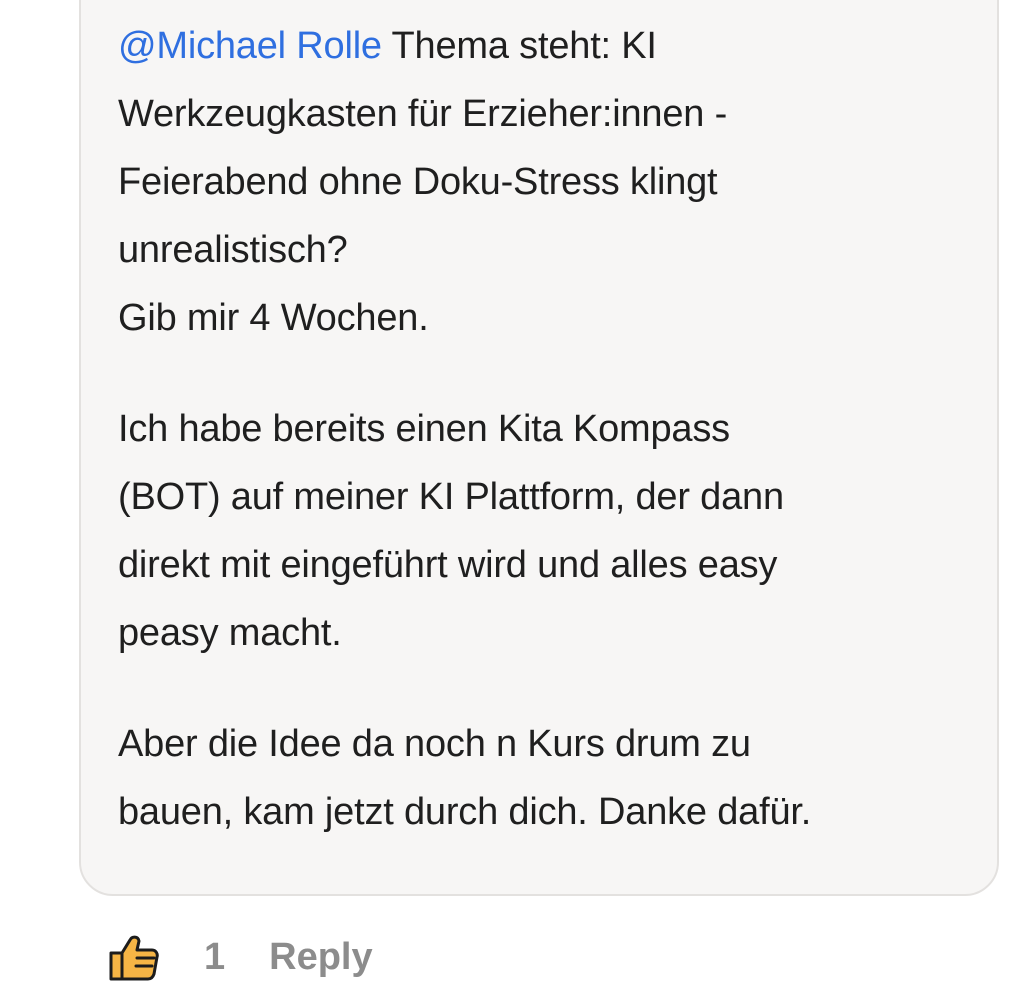 The width and height of the screenshot is (1024, 1001). I want to click on comment-line: peasy macht., so click(230, 633).